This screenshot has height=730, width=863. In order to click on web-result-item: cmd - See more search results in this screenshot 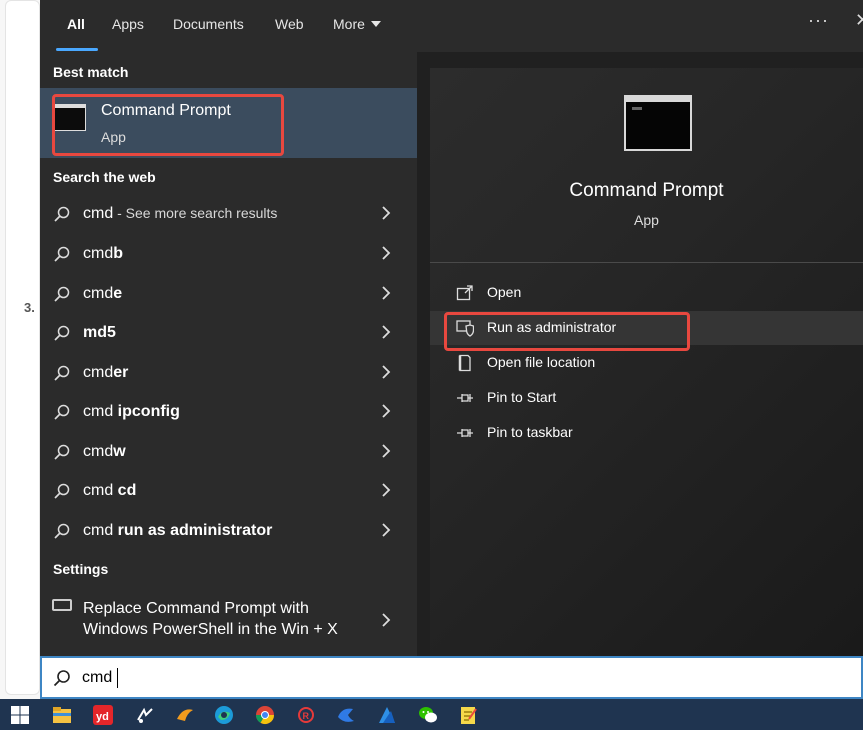, I will do `click(228, 214)`.